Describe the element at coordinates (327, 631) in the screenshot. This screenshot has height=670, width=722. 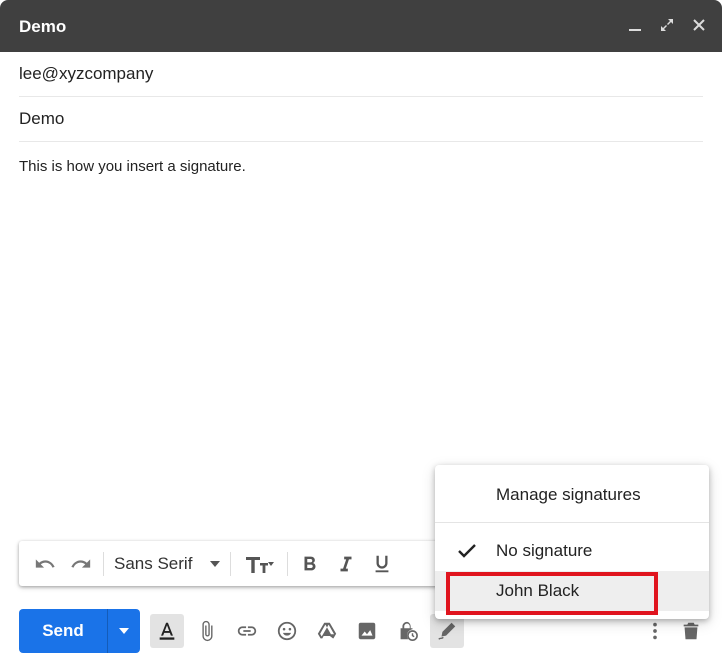
I see `drive-icon` at that location.